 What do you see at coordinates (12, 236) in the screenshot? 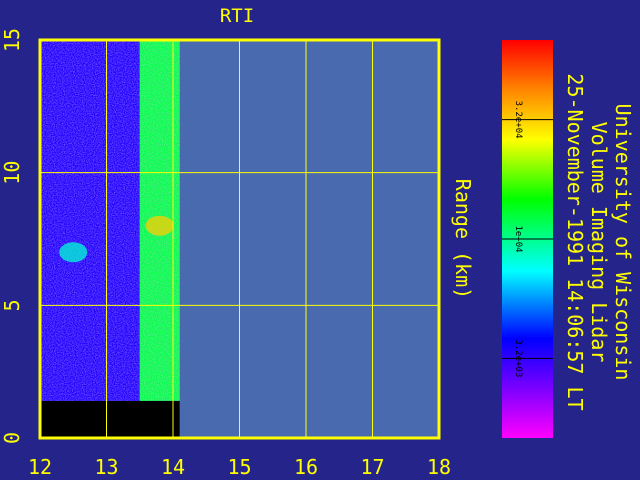
I see `y-axis-ticks: 0 5 10 15` at bounding box center [12, 236].